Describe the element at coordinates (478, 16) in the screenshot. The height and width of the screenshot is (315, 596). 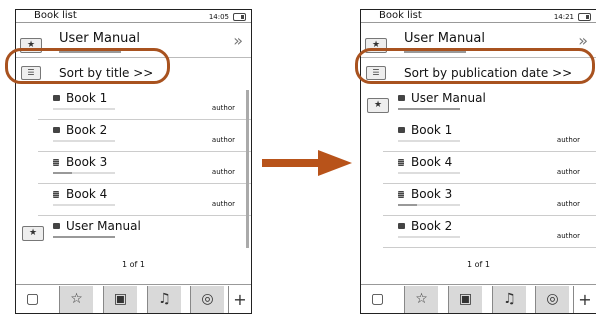
I see `title-bar: Book list 14:21` at that location.